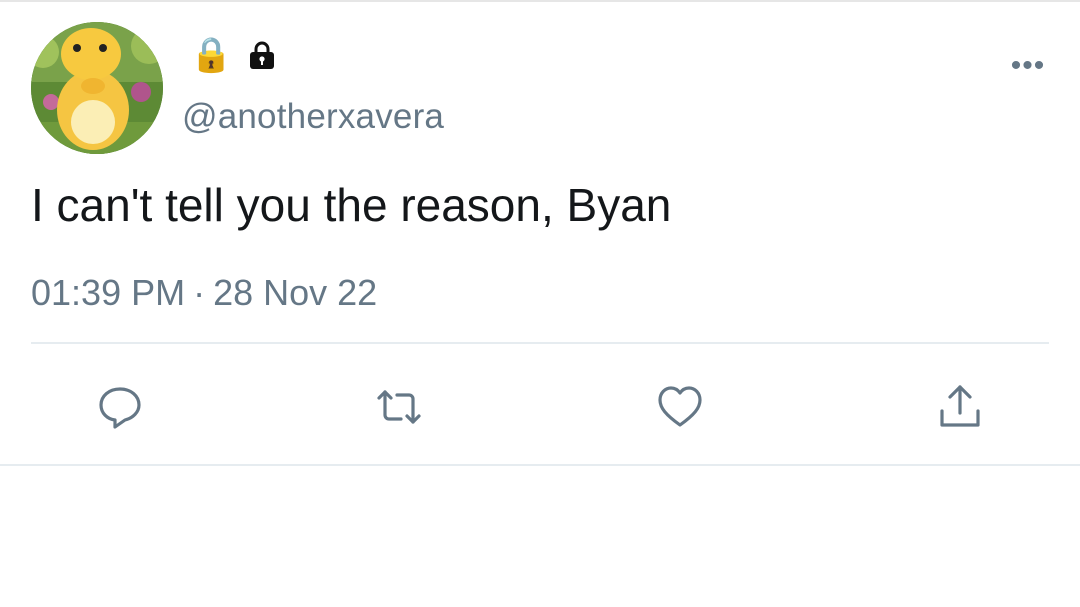 The width and height of the screenshot is (1080, 607). I want to click on more-options-button: •••, so click(1028, 66).